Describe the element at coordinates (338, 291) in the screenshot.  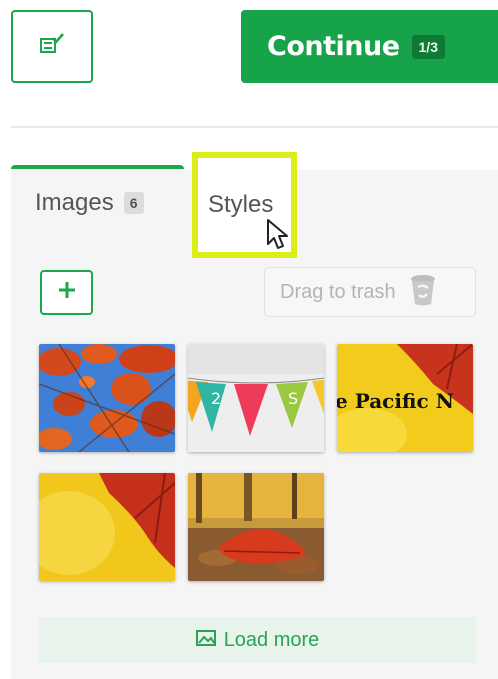
I see `trash-label: Drag to trash` at that location.